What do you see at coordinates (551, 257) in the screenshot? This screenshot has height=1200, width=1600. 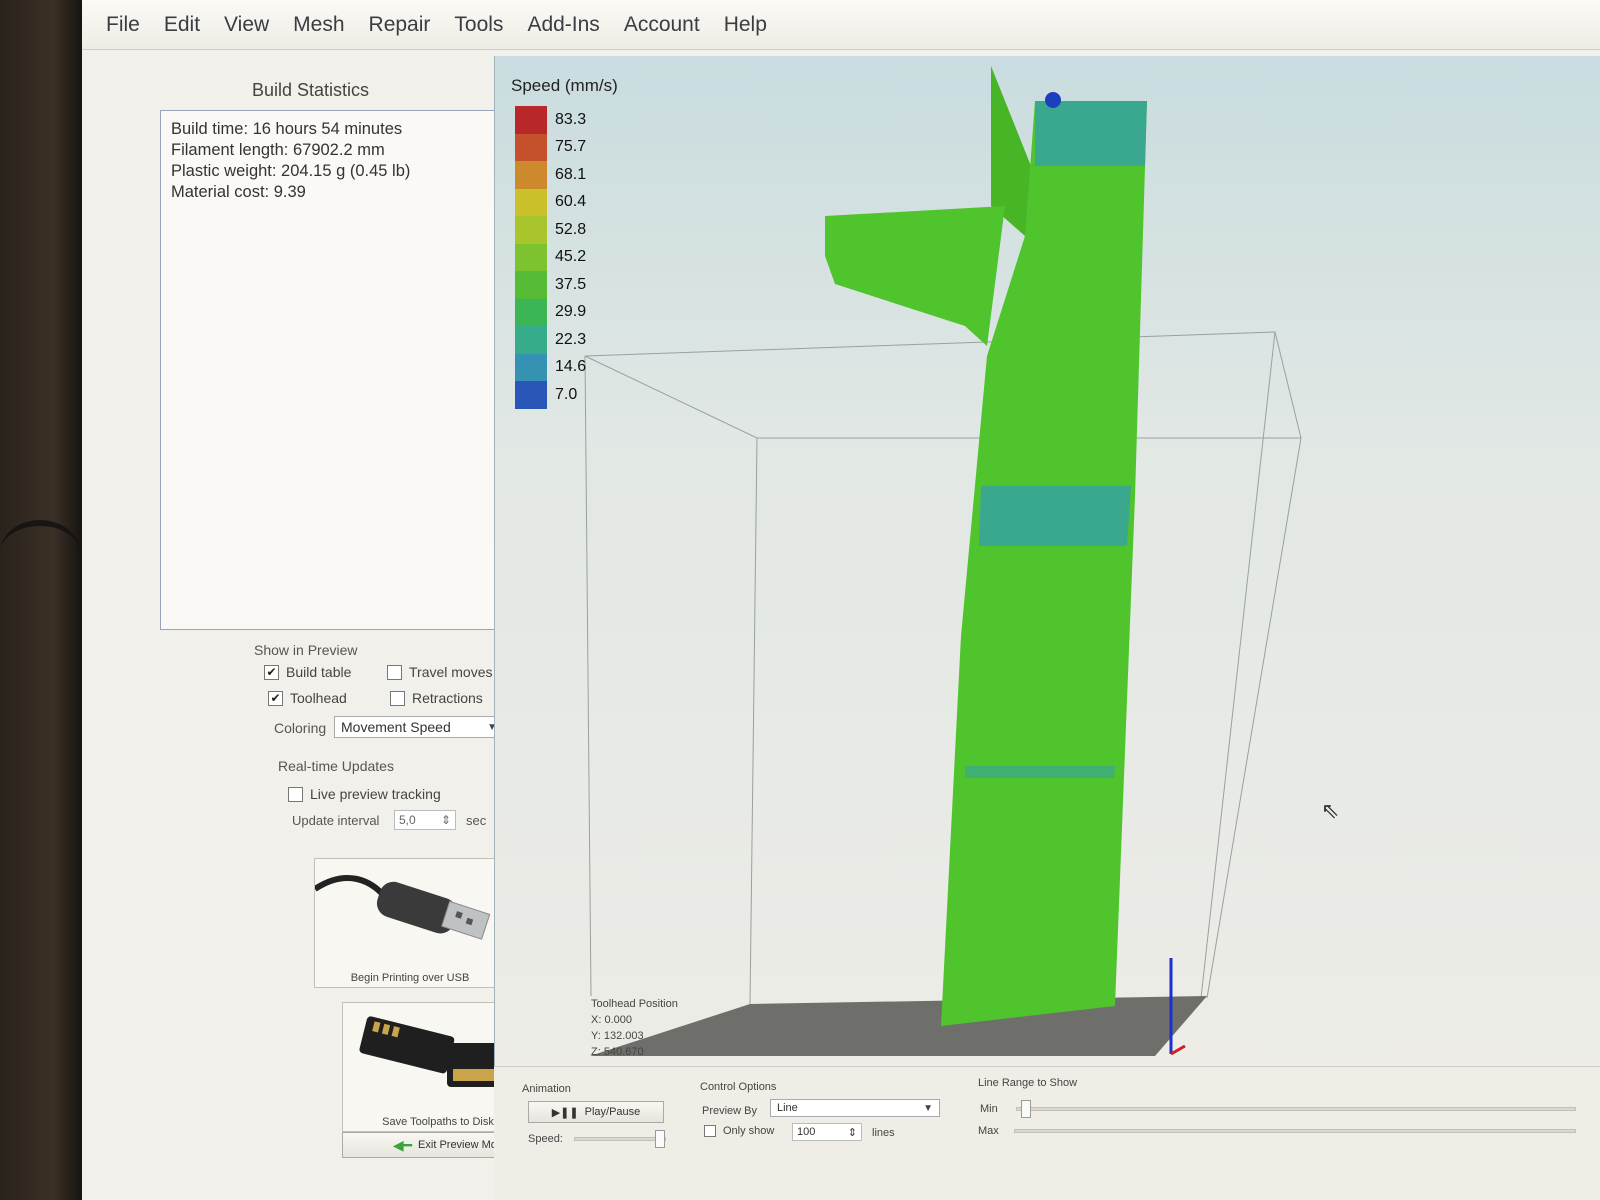 I see `legend-entry: 45.2` at bounding box center [551, 257].